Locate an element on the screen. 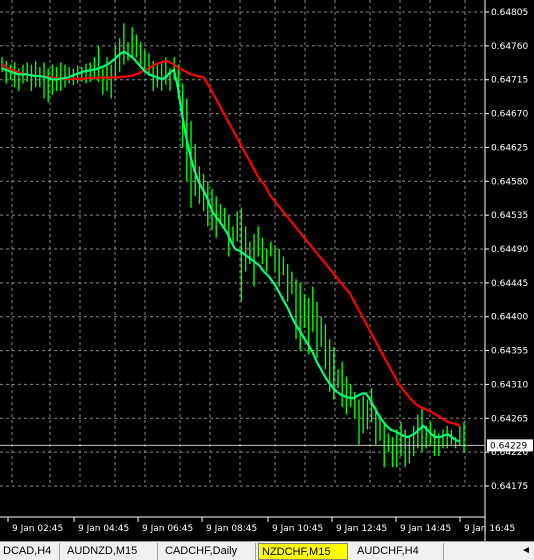 The height and width of the screenshot is (560, 534). time-tick-label: 9 Jan 10:45 is located at coordinates (297, 529).